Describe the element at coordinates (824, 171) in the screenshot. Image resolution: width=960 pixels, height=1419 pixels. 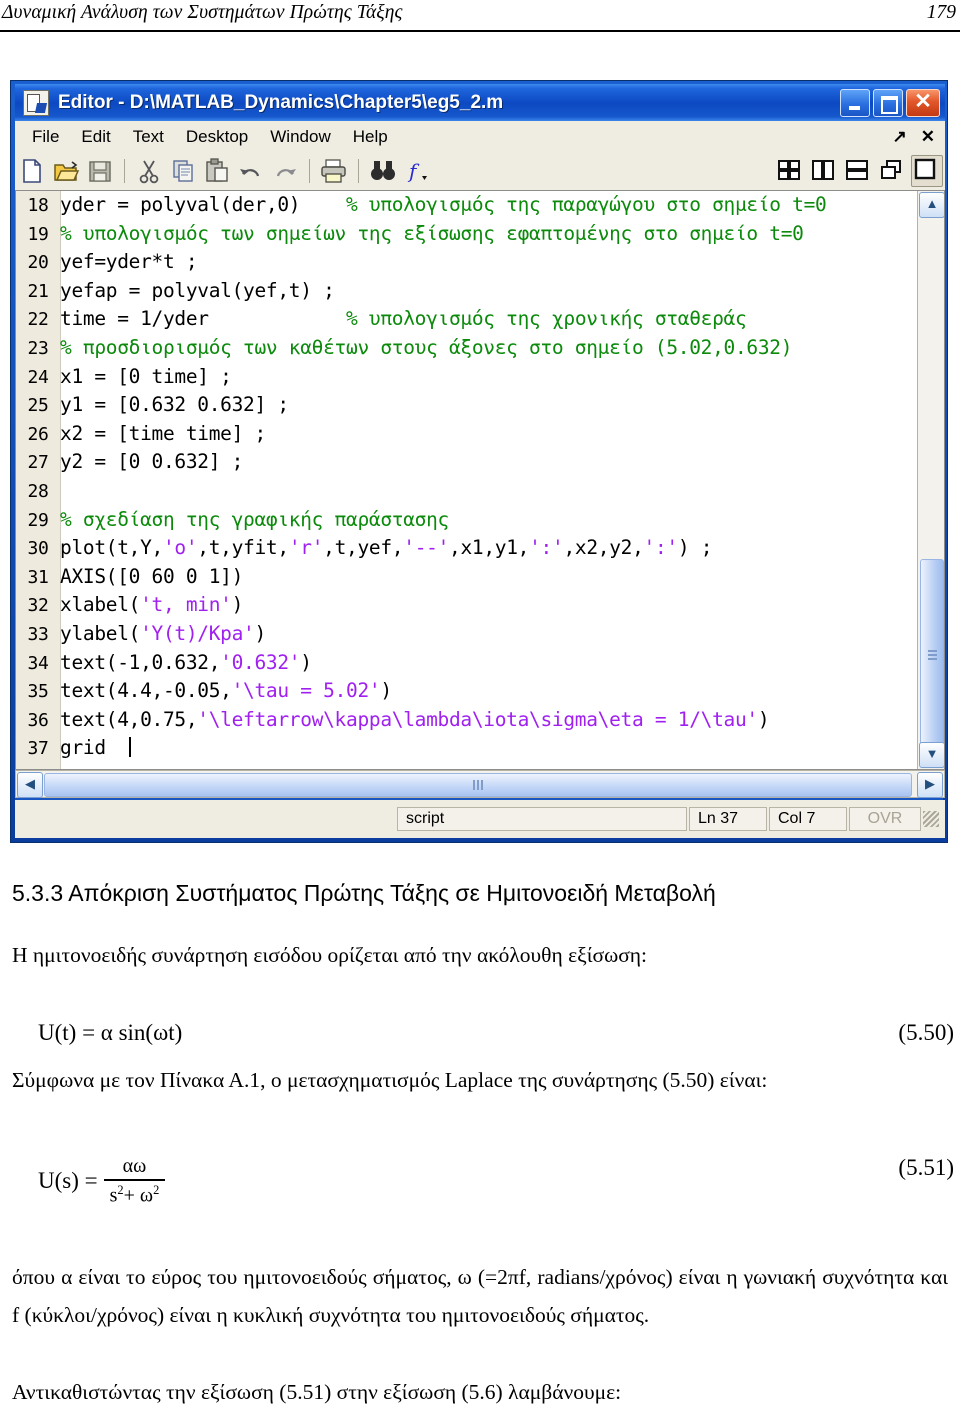
I see `tile-vertical-icon` at that location.